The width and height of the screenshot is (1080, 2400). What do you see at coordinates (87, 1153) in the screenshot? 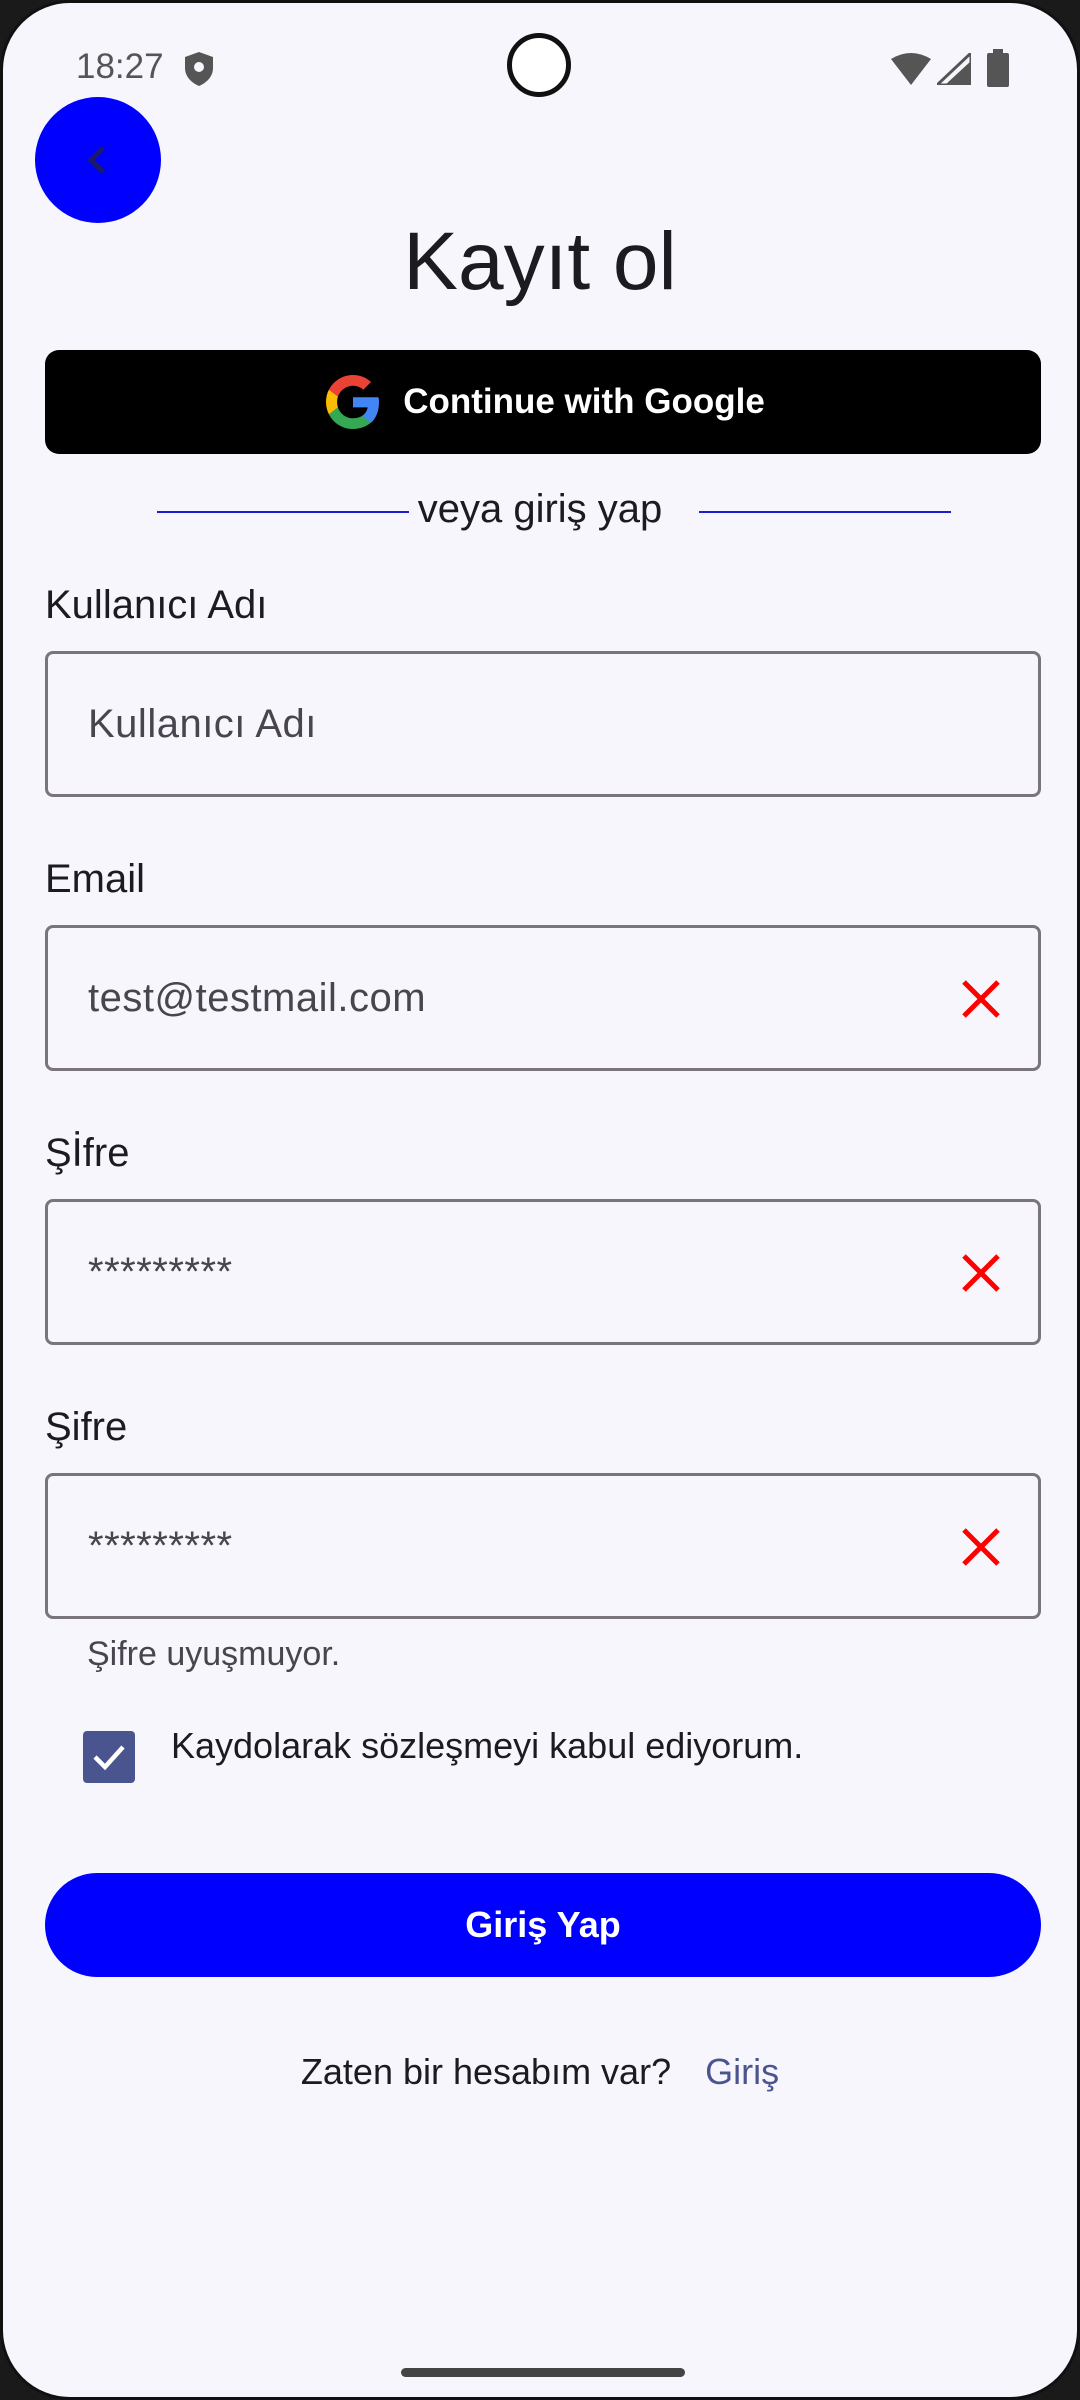
I see `password-label: Şİfre` at bounding box center [87, 1153].